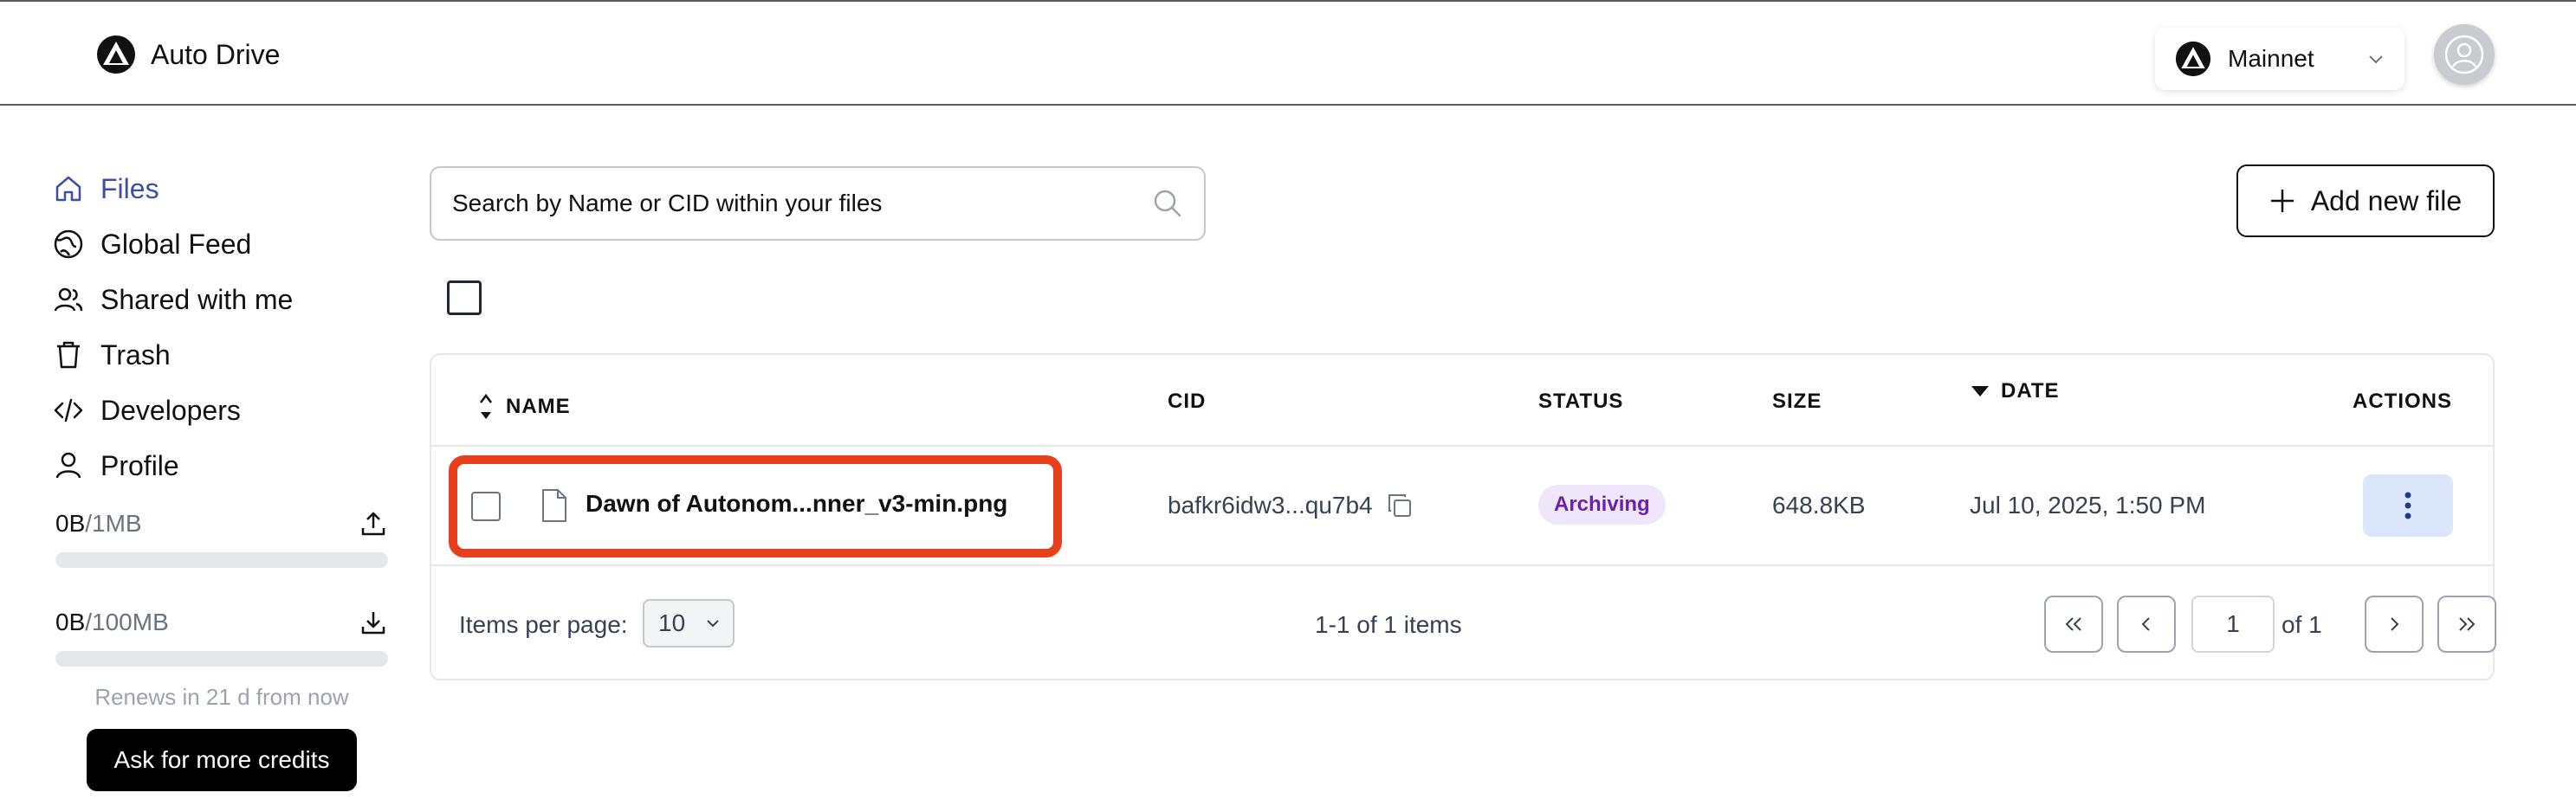 Image resolution: width=2576 pixels, height=812 pixels. I want to click on sidebar-item-label: Shared with me, so click(197, 299).